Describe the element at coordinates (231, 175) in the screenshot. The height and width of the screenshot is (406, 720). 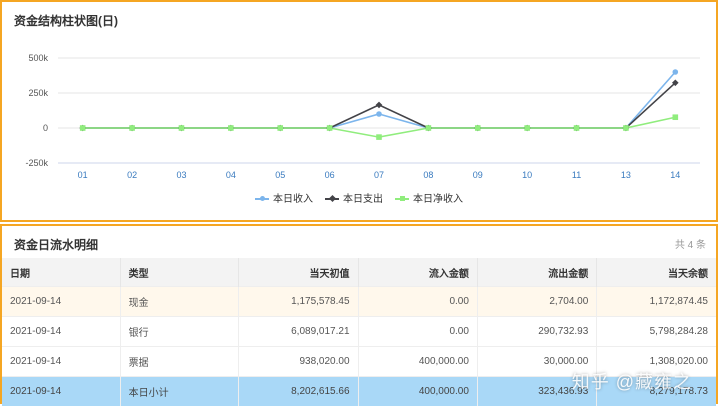
I see `x-tick-label: 04` at that location.